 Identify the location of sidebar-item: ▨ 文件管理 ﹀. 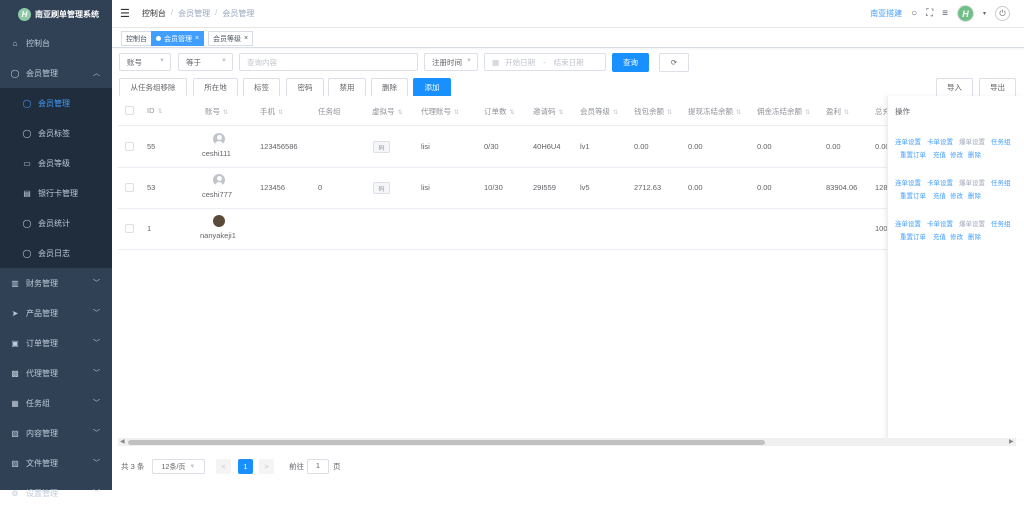
(56, 463).